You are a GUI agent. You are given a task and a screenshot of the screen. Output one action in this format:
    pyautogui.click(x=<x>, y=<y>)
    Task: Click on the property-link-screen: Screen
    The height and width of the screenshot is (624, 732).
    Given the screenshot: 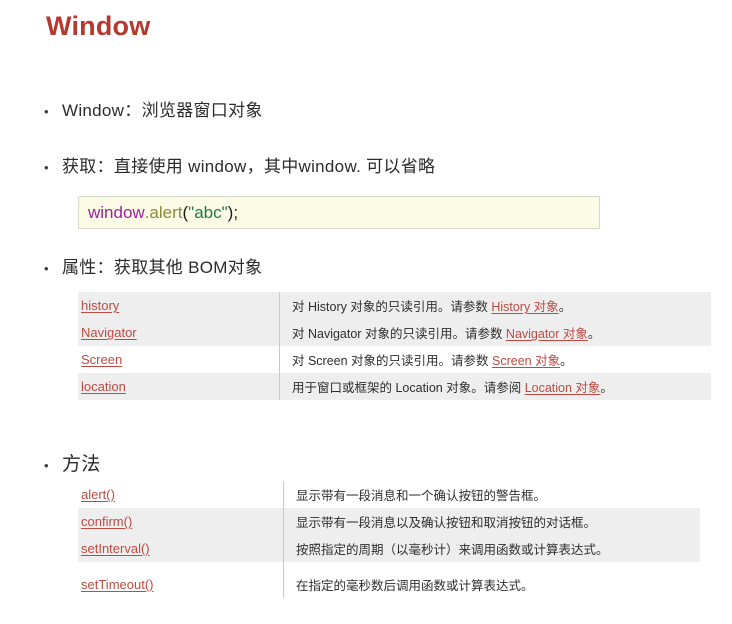 What is the action you would take?
    pyautogui.click(x=101, y=359)
    